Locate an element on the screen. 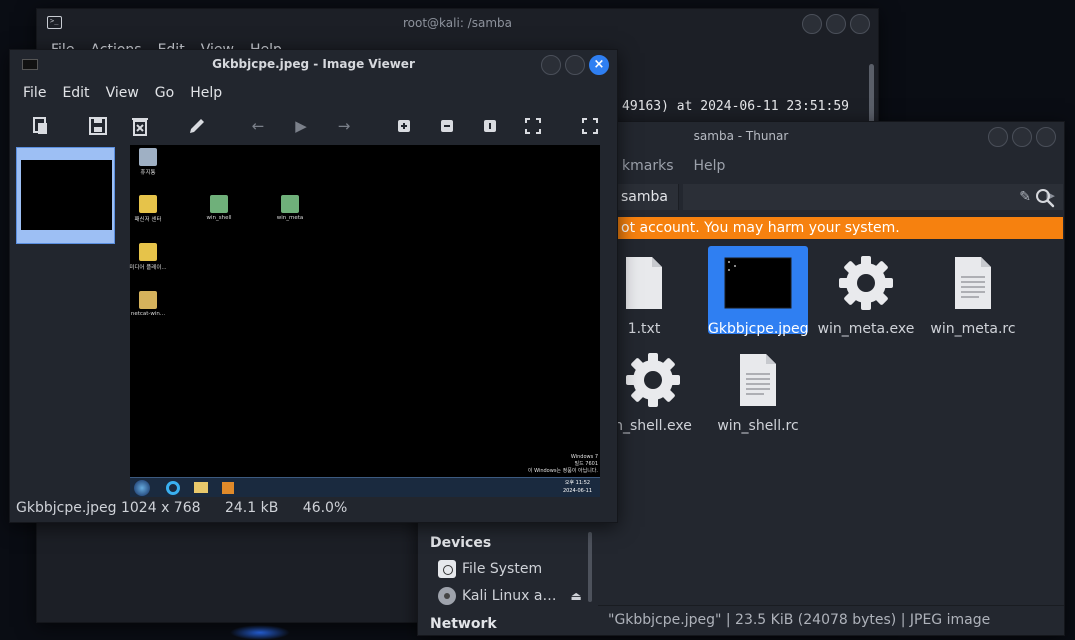  watermark-line: Windows 7 is located at coordinates (584, 457).